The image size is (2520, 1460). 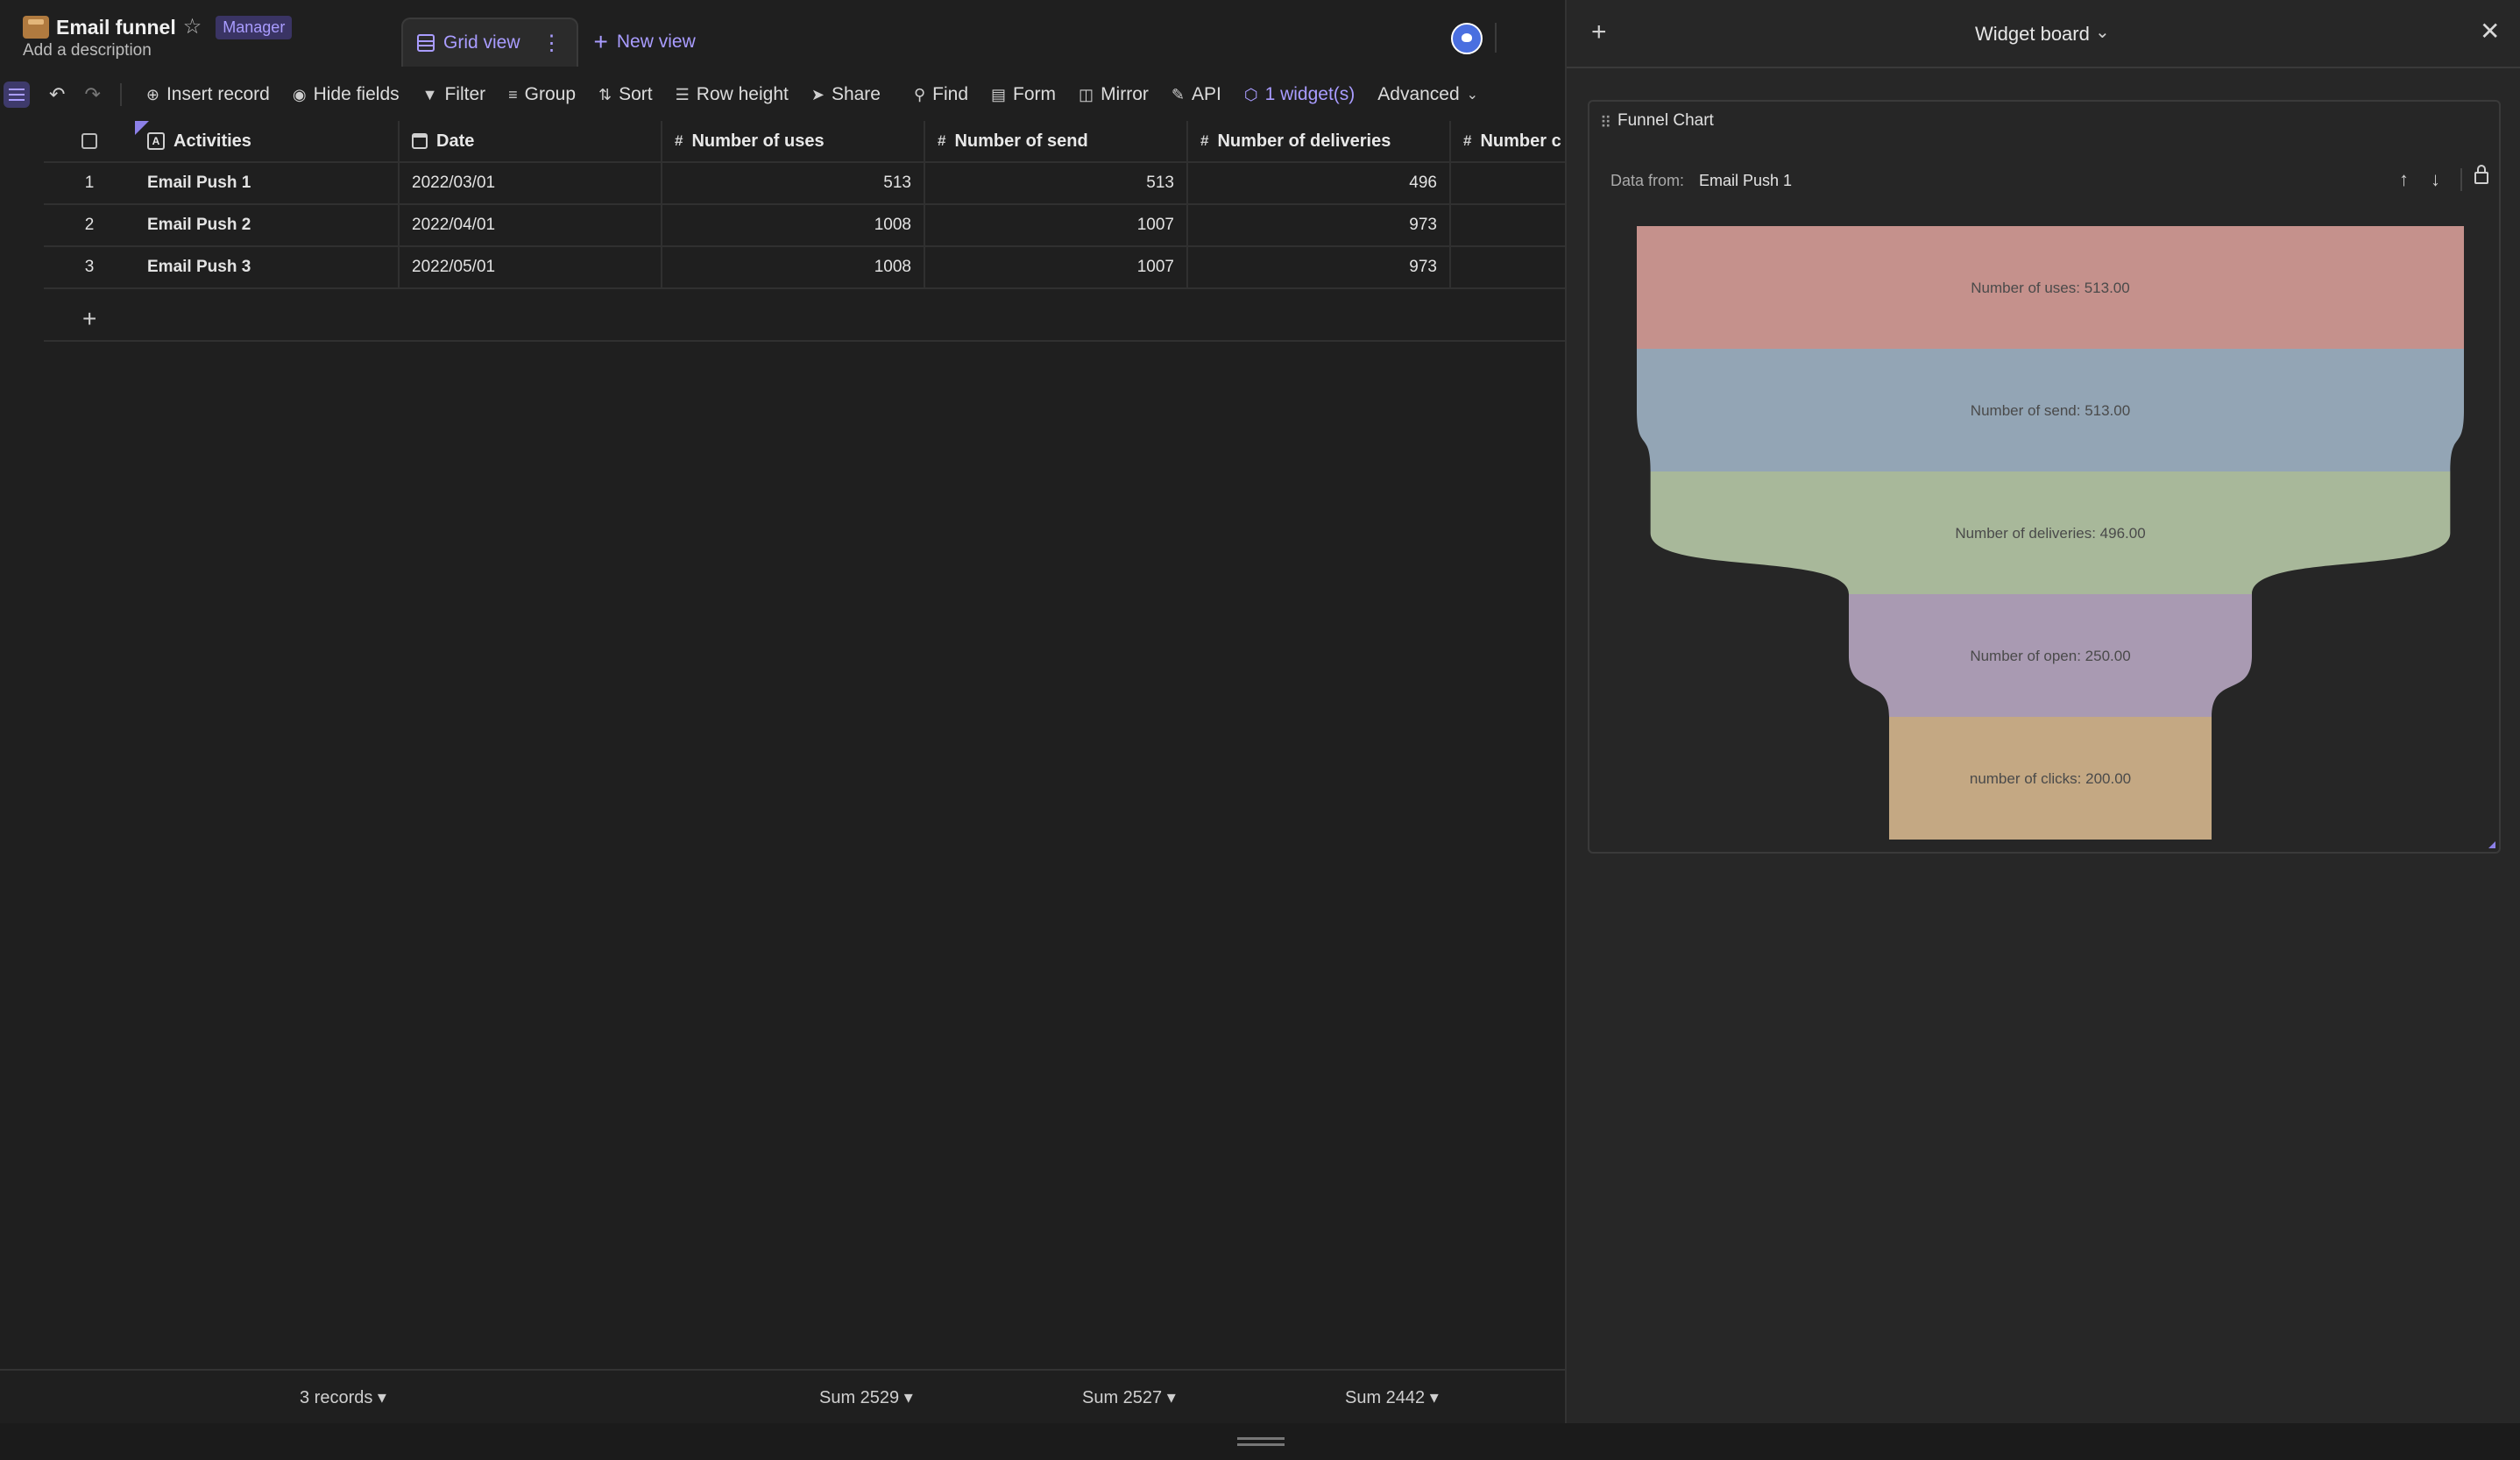 What do you see at coordinates (1418, 94) in the screenshot?
I see `advanced-label: Advanced` at bounding box center [1418, 94].